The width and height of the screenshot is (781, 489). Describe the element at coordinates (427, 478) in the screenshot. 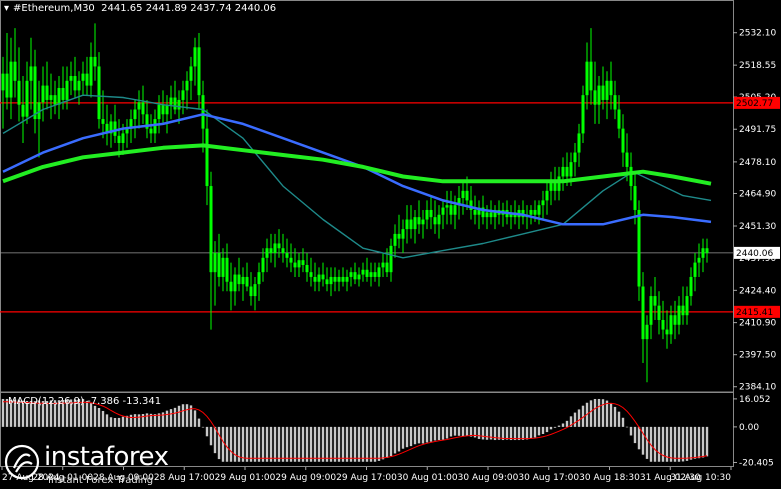

I see `time-tick-label: 30 Aug 01:00` at that location.